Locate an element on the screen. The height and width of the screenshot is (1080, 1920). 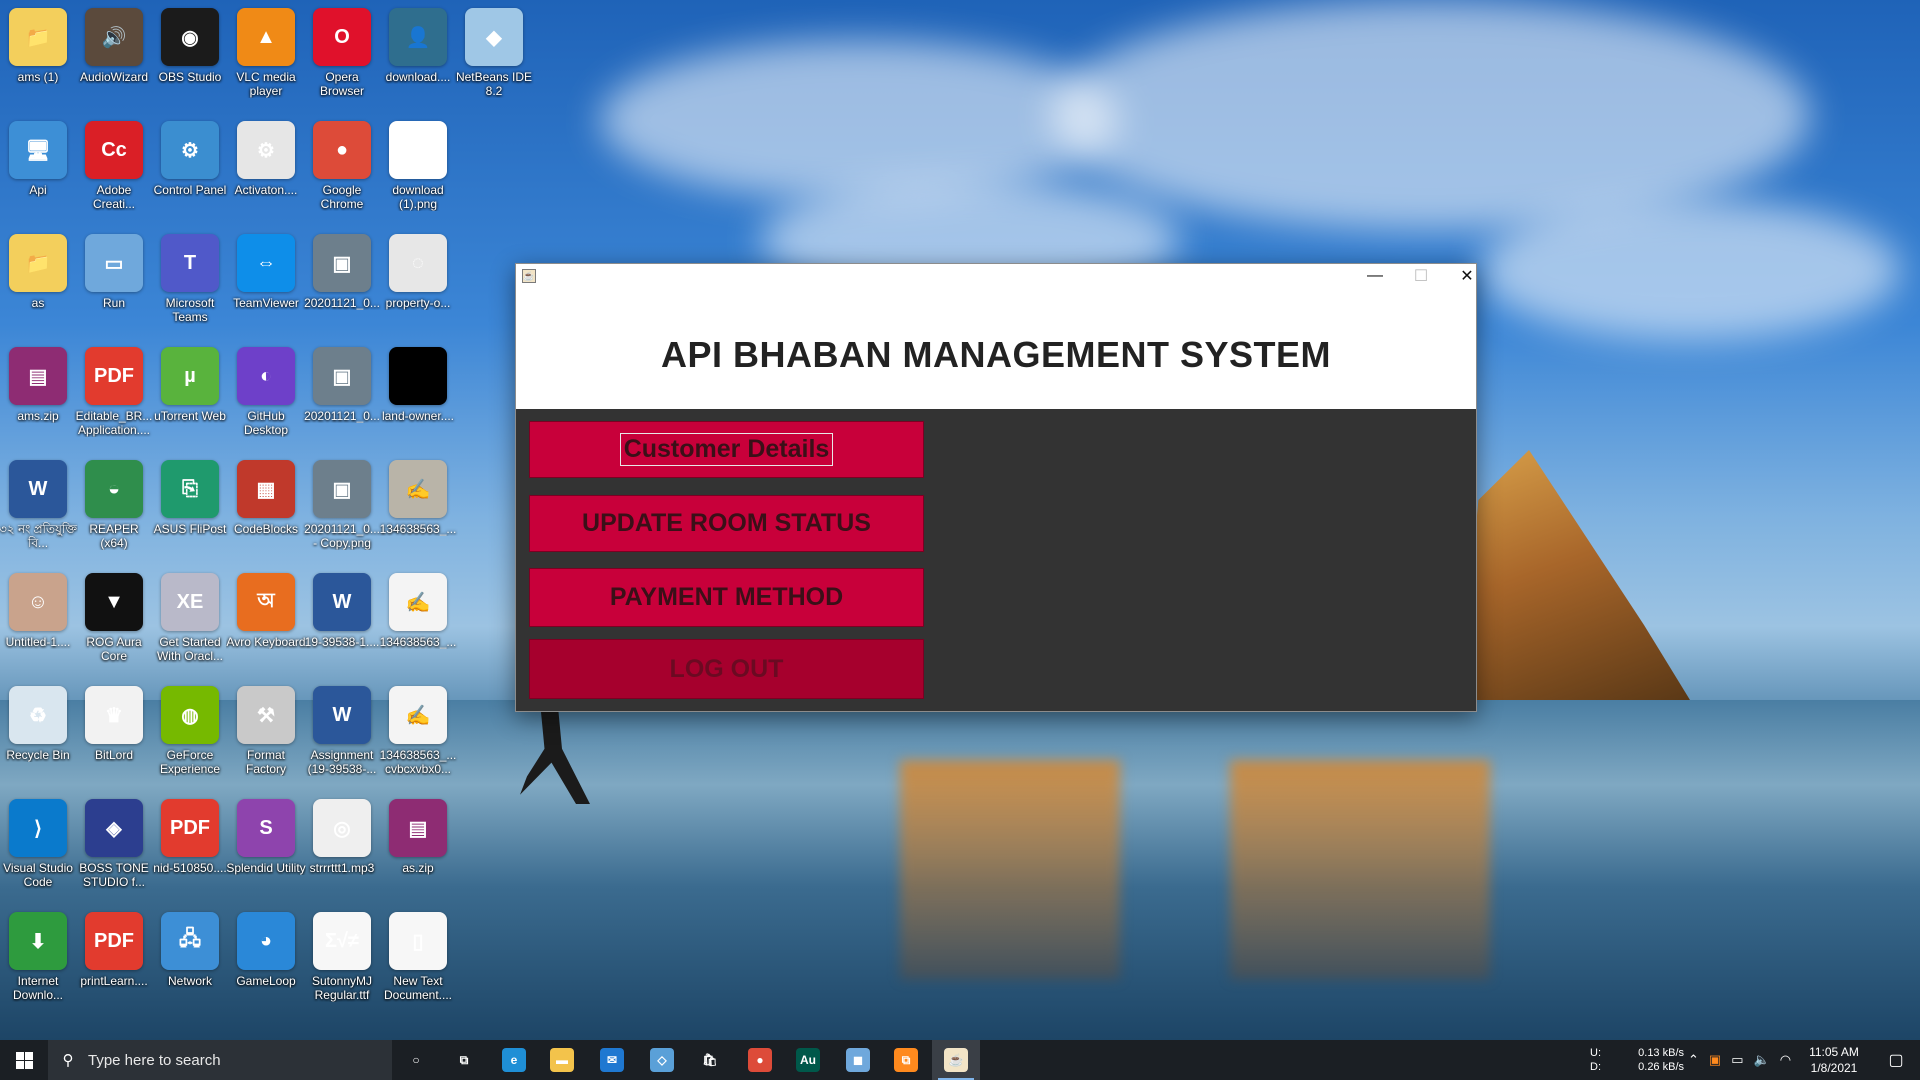
desktop-icon: O Opera Browser is located at coordinates (342, 57).